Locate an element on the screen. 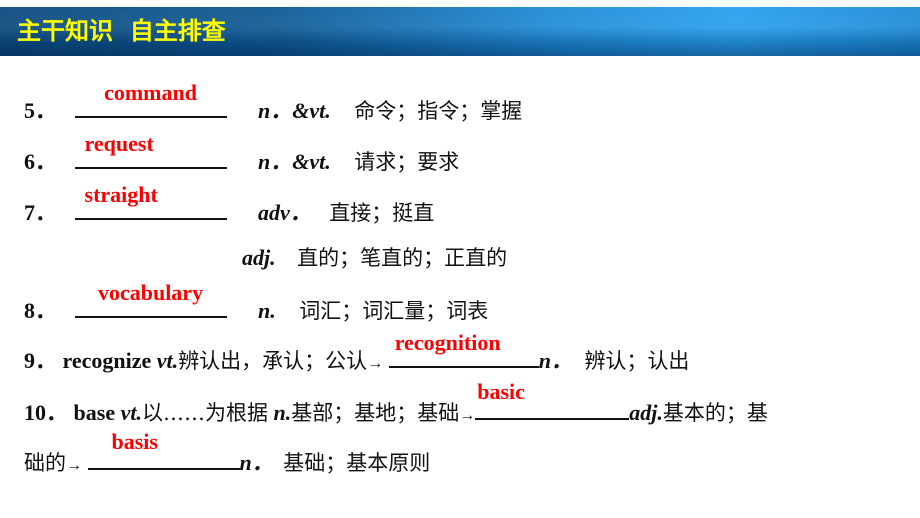 The width and height of the screenshot is (920, 518). section-header-bar: 主干知识 自主排查 is located at coordinates (460, 31).